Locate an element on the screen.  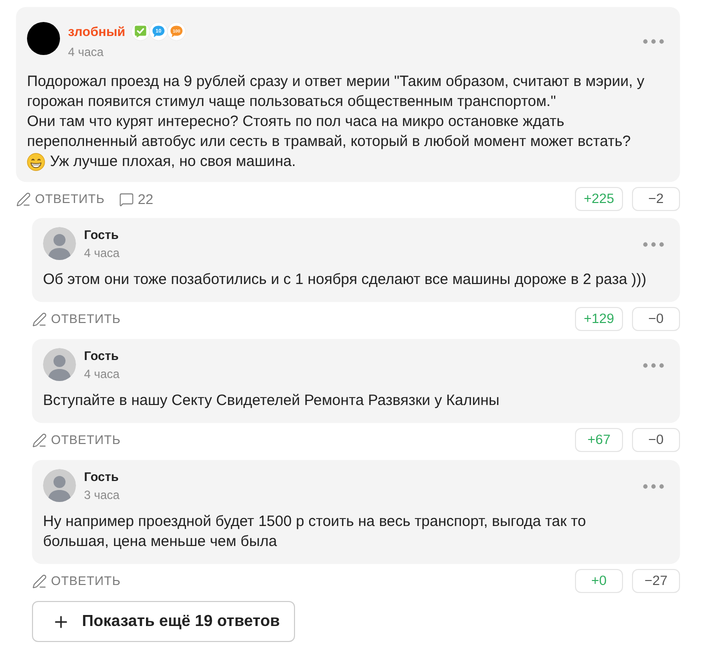
comment-text: Уж лучше плохая, но своя машина. is located at coordinates (173, 162).